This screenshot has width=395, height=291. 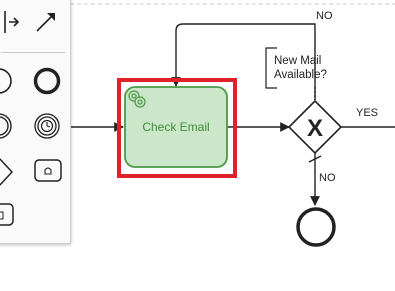 What do you see at coordinates (7, 81) in the screenshot?
I see `start-event-icon` at bounding box center [7, 81].